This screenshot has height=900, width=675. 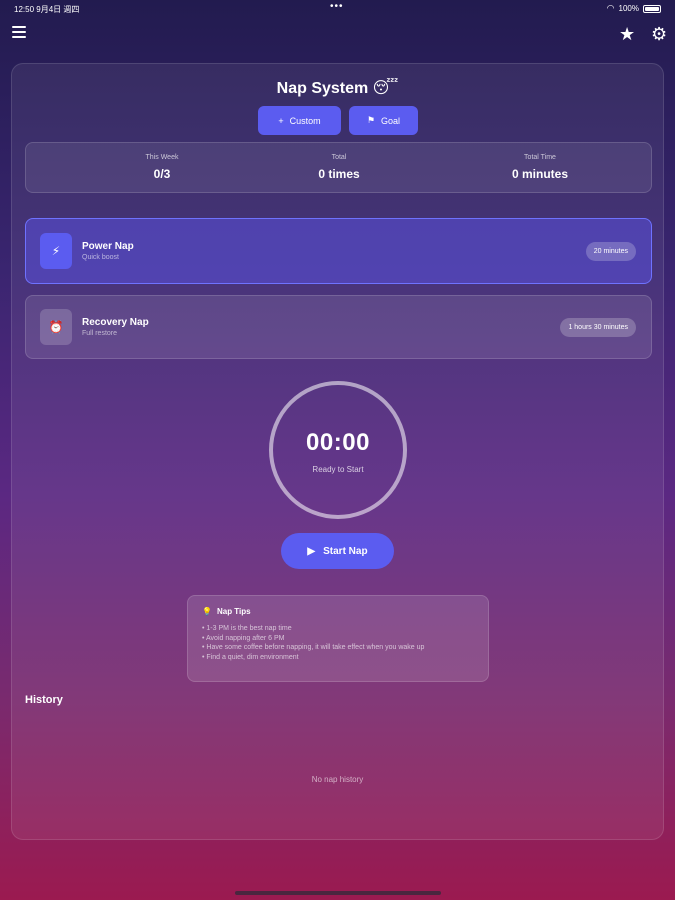 What do you see at coordinates (100, 333) in the screenshot?
I see `nap-subtitle: Full restore` at bounding box center [100, 333].